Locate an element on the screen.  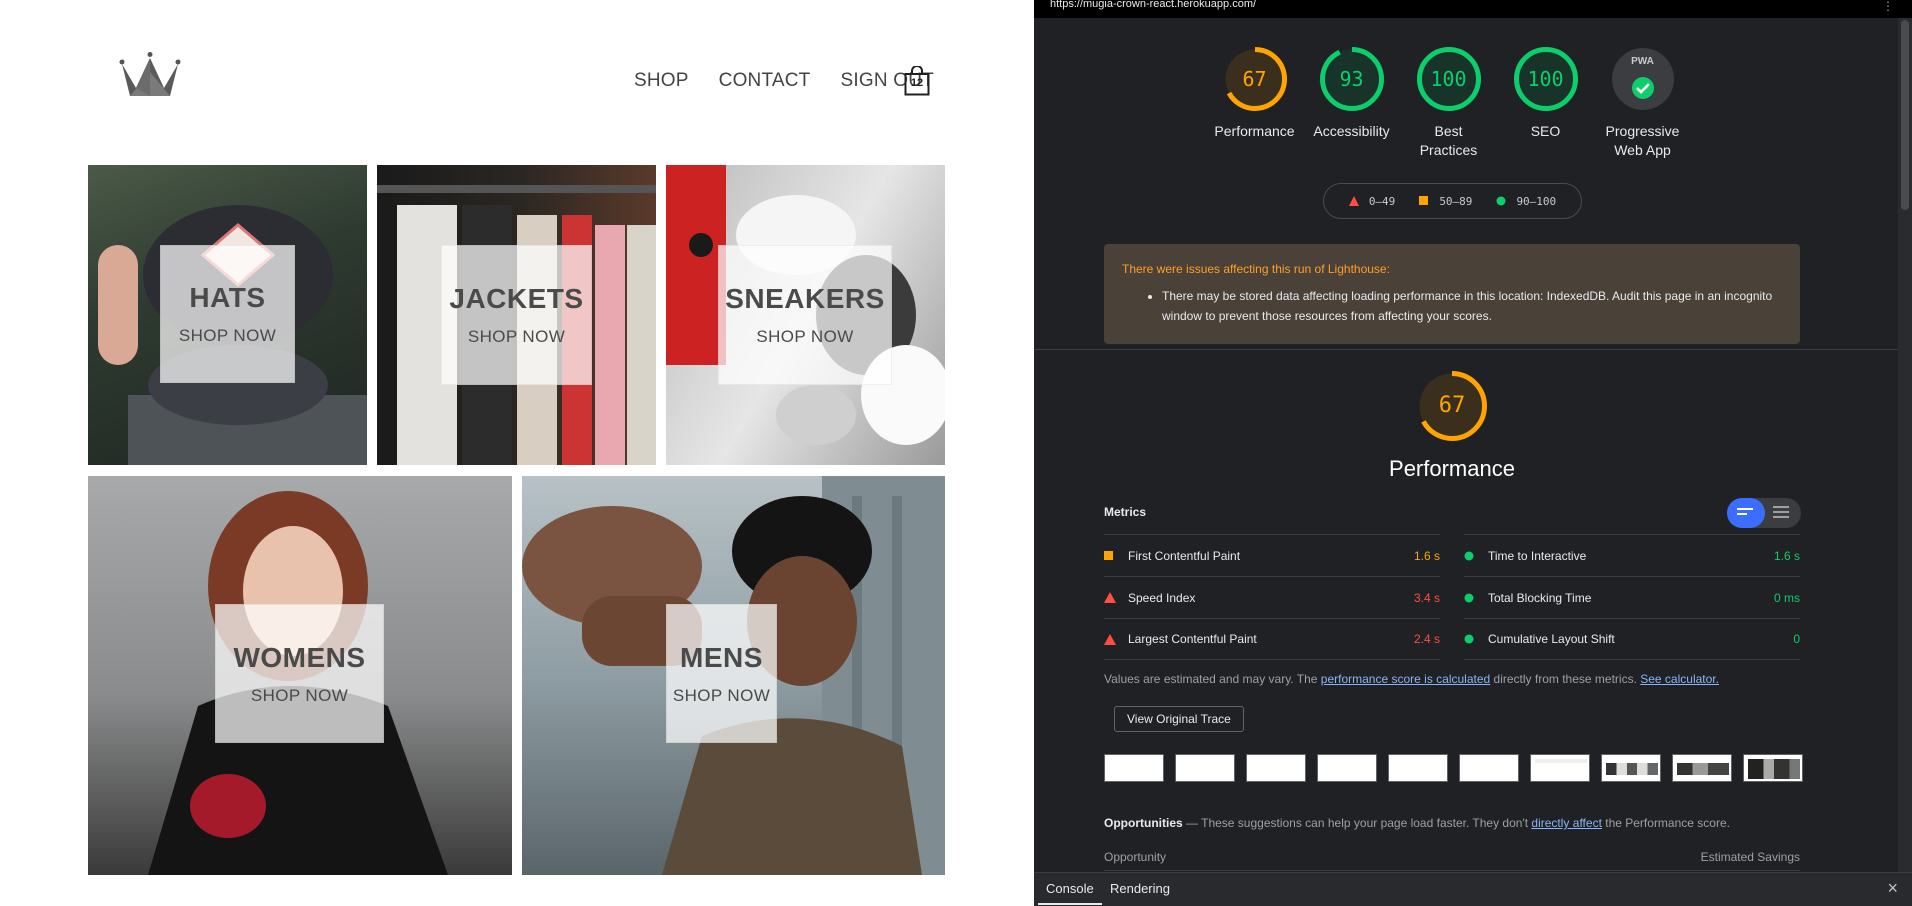
metric-name: Time to Interactive is located at coordinates (1537, 555).